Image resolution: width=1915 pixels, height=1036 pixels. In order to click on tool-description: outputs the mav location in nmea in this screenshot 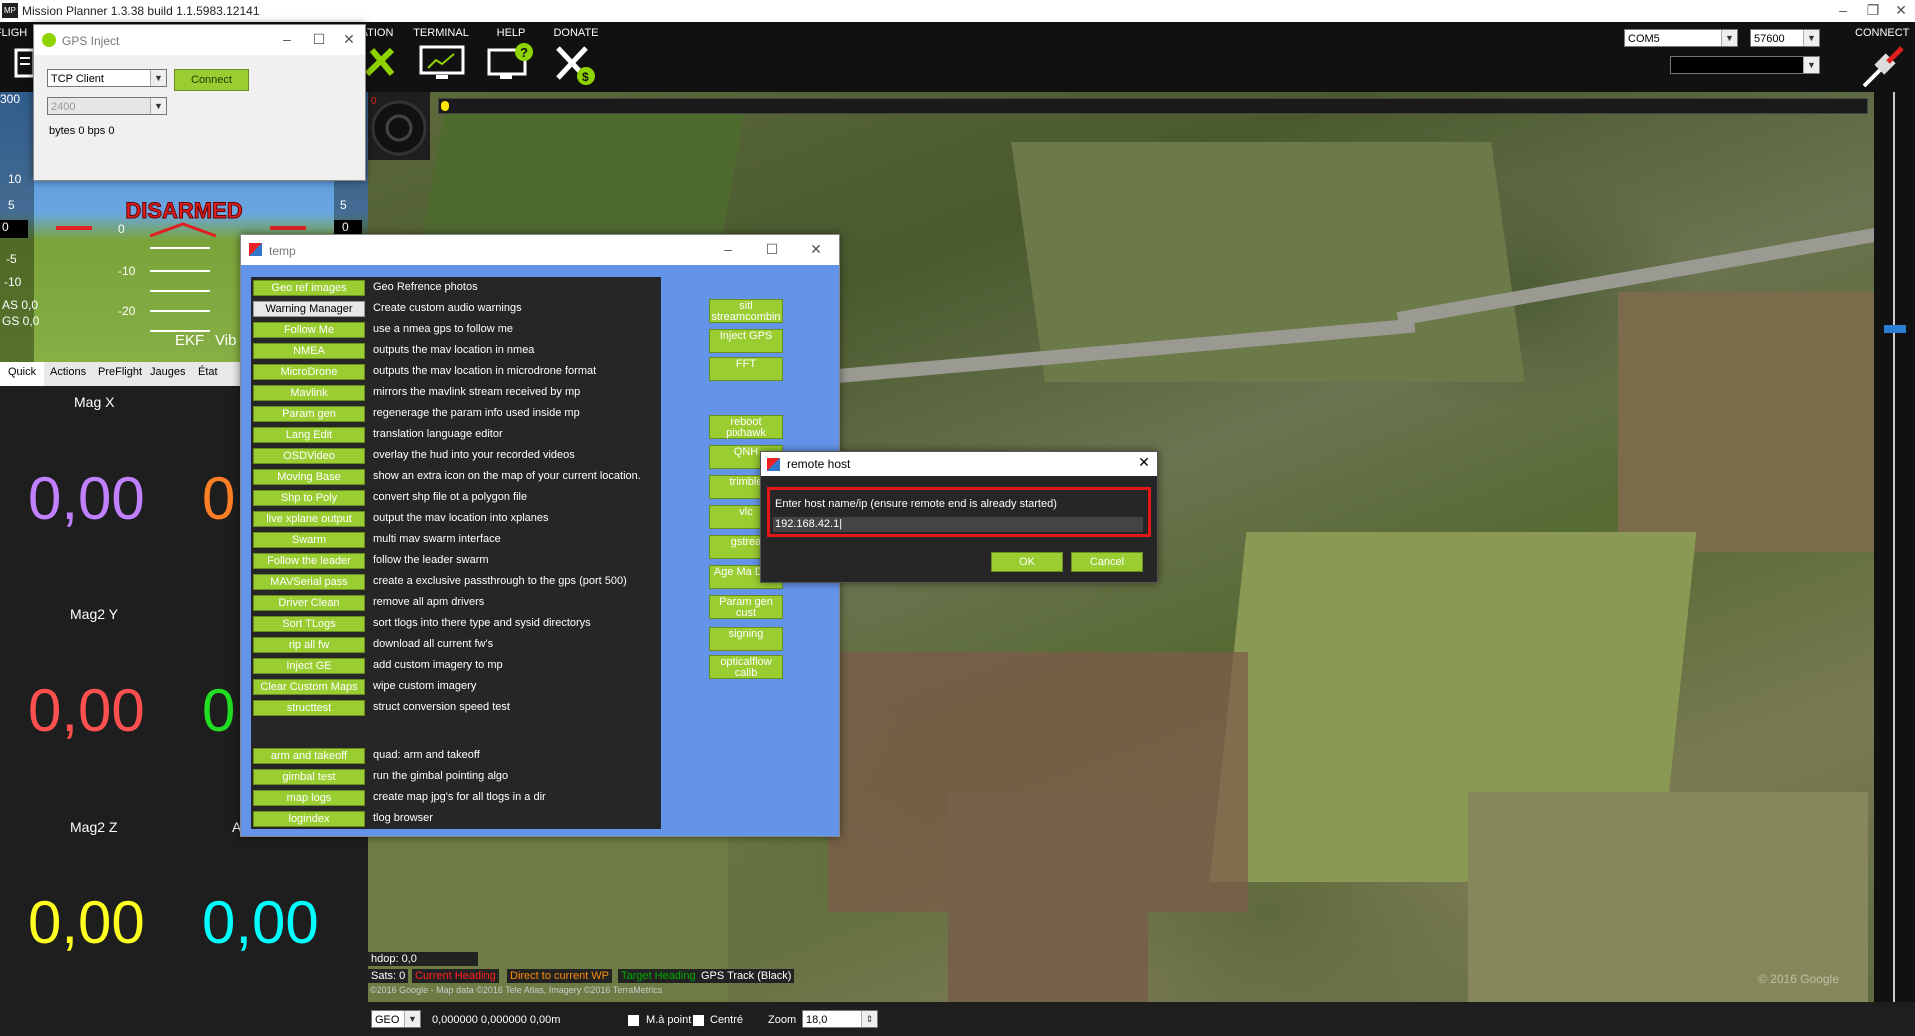, I will do `click(454, 350)`.